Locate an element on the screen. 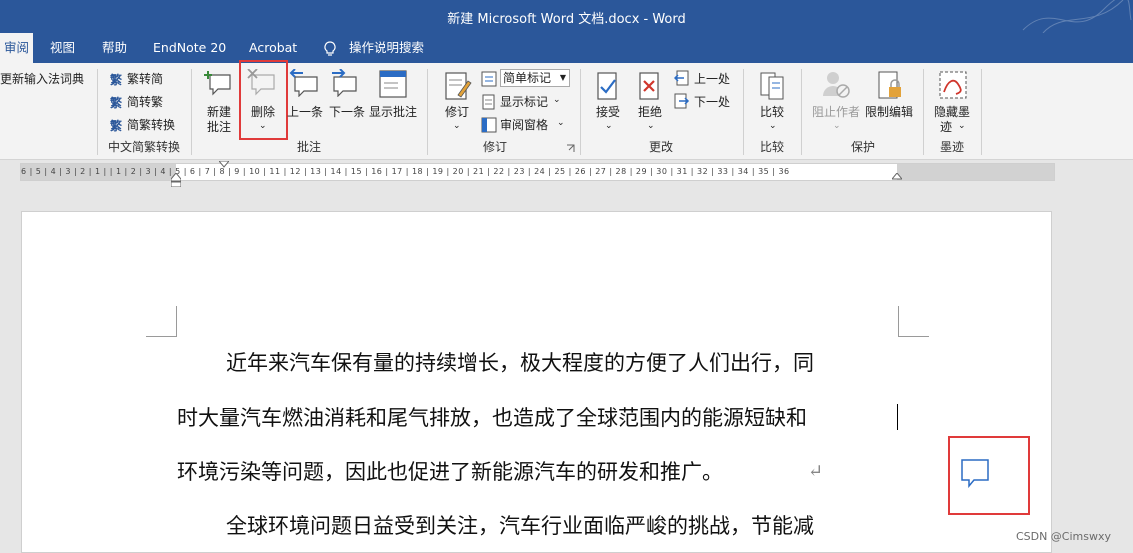  crop-mark-right is located at coordinates (913, 321).